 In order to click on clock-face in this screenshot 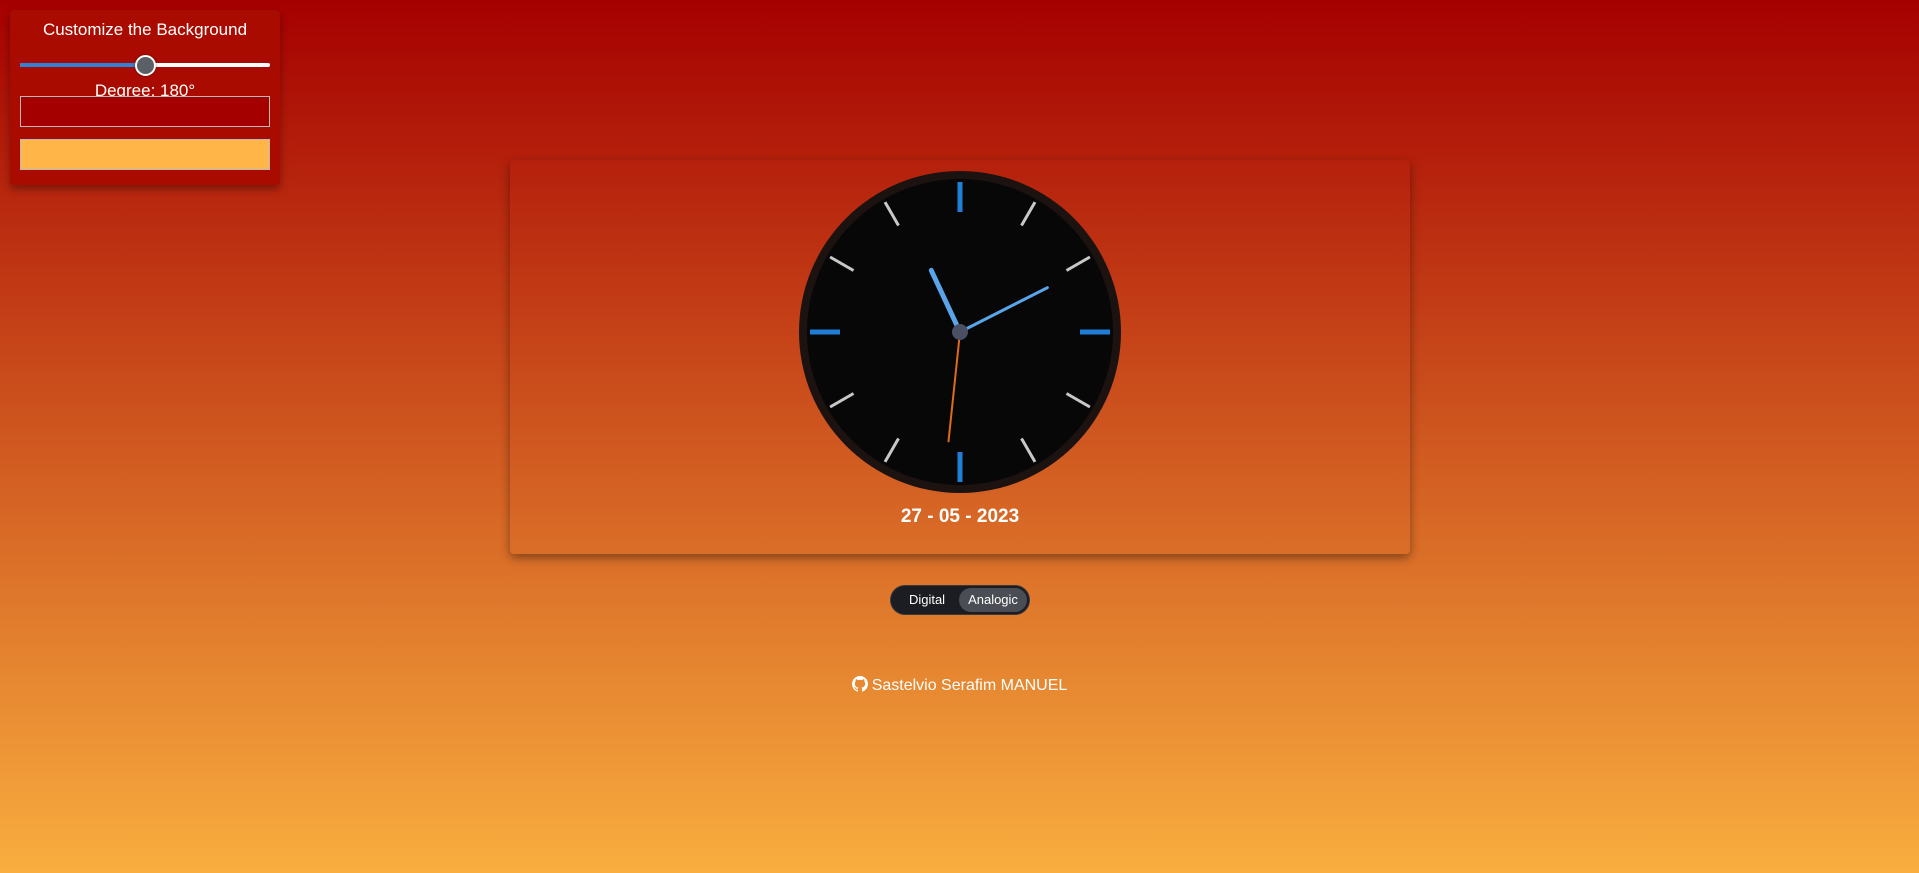, I will do `click(960, 332)`.